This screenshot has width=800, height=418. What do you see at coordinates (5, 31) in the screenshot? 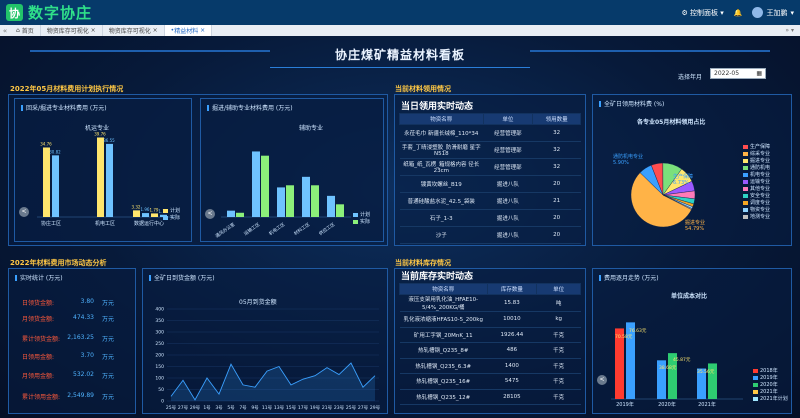
I see `tab-scroll-left-icon: «` at bounding box center [5, 31].